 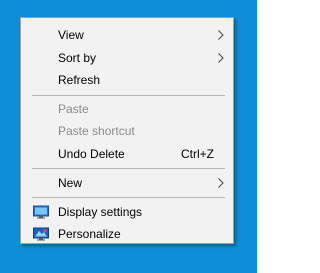 I want to click on menu-item-label: Display settings, so click(x=100, y=212).